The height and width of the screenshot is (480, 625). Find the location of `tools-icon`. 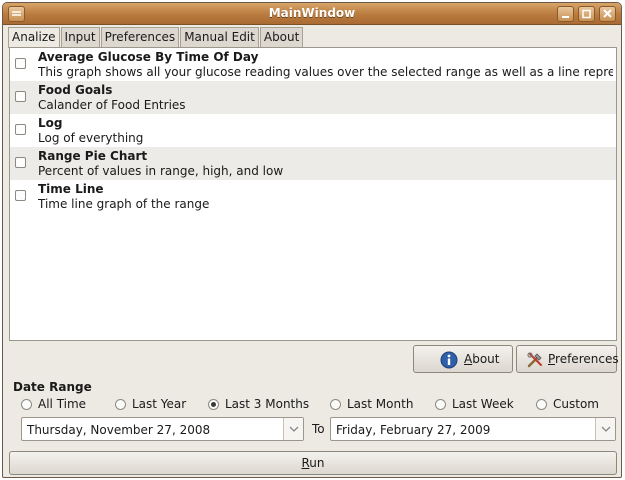

tools-icon is located at coordinates (534, 360).